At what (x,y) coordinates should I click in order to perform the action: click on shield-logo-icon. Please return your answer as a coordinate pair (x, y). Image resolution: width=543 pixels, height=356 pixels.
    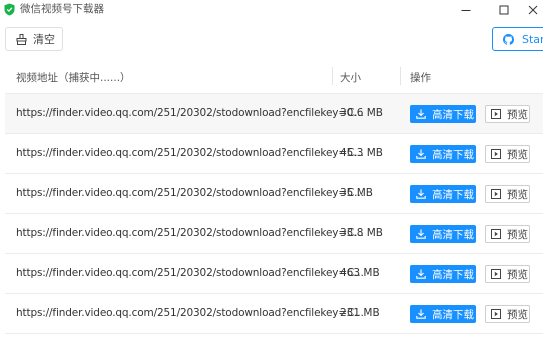
    Looking at the image, I should click on (9, 9).